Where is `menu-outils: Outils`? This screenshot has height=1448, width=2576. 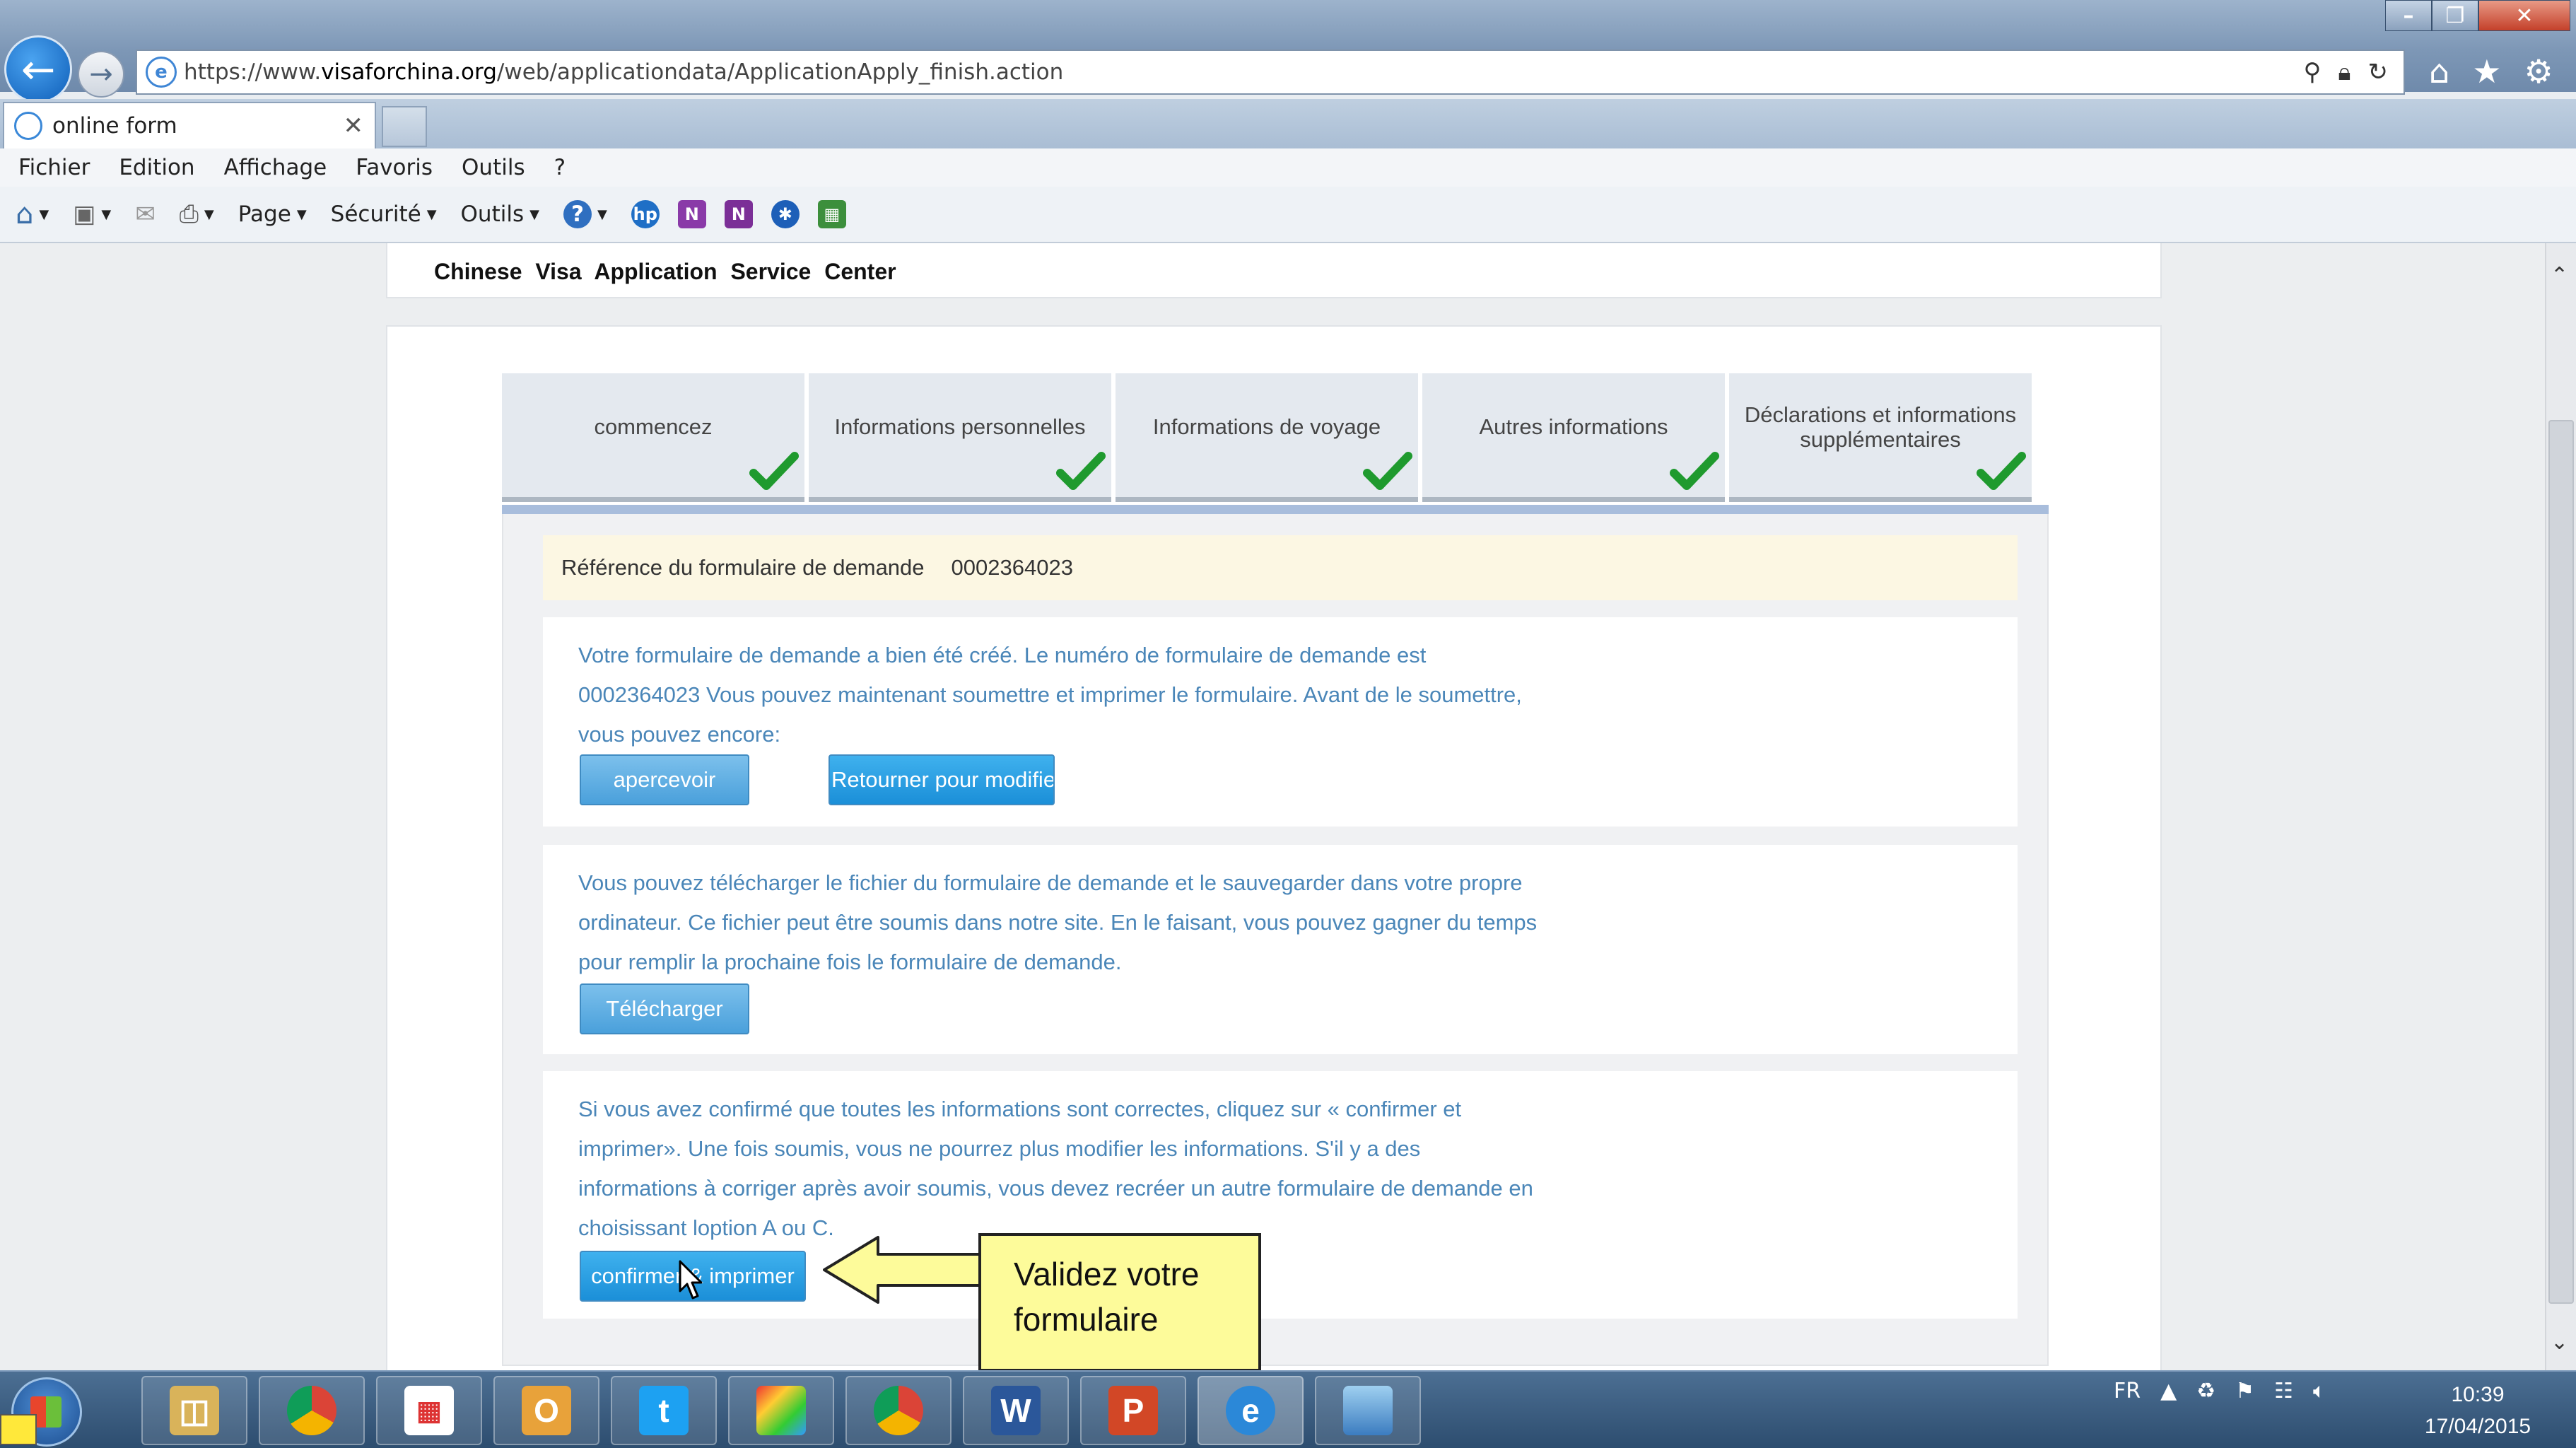
menu-outils: Outils is located at coordinates (494, 167).